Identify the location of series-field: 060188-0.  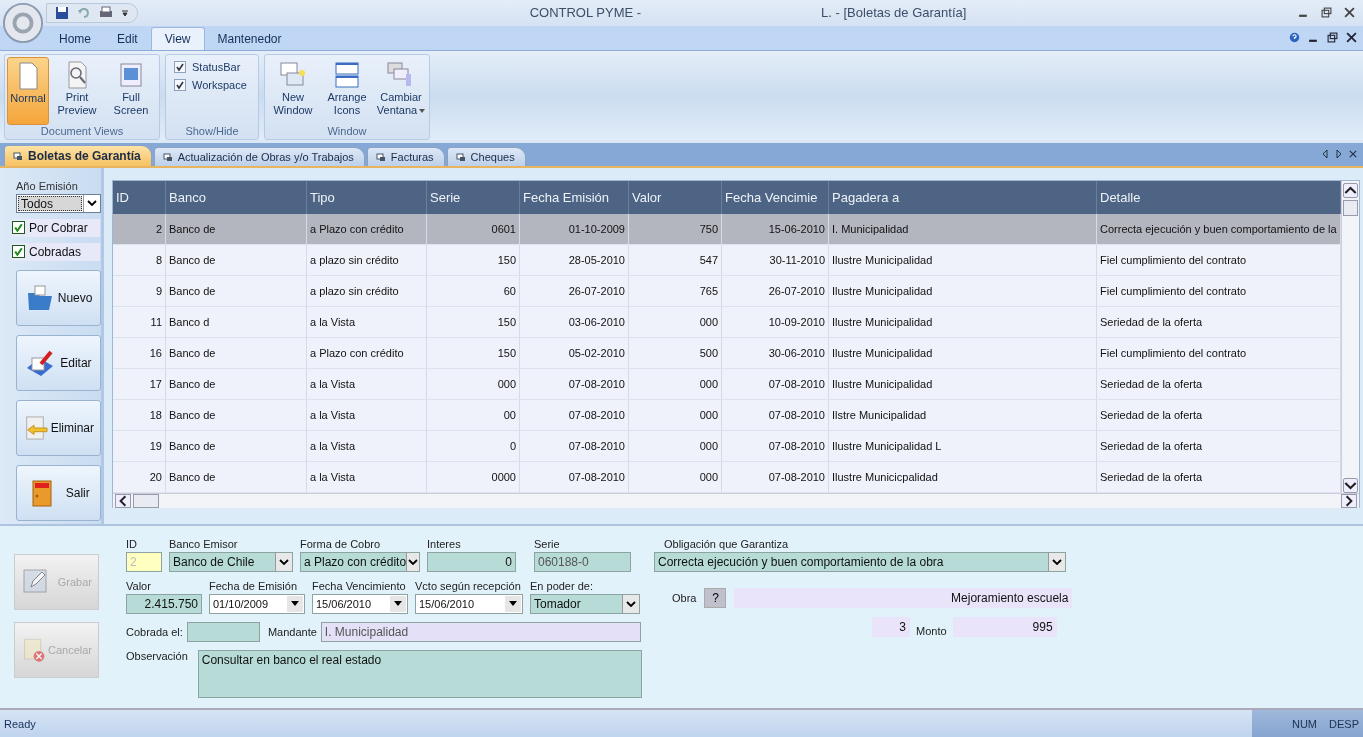
(582, 561).